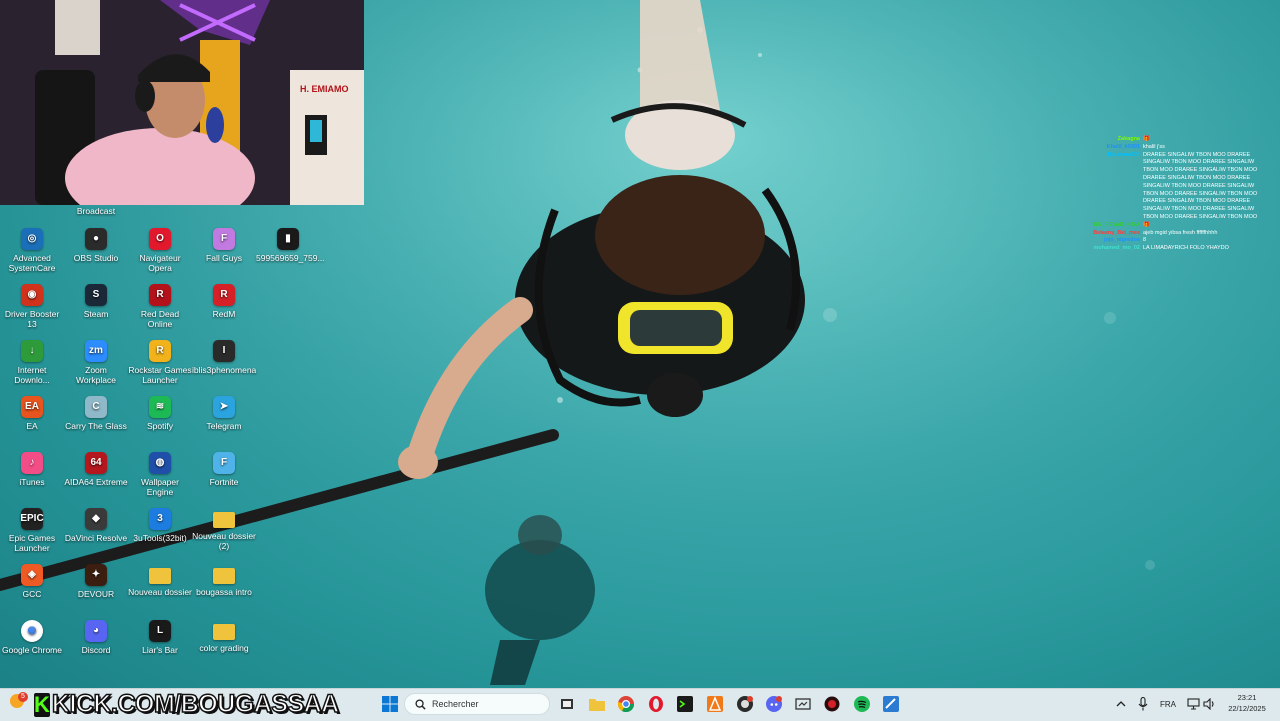  What do you see at coordinates (96, 407) in the screenshot?
I see `carry-the-glass-icon: C` at bounding box center [96, 407].